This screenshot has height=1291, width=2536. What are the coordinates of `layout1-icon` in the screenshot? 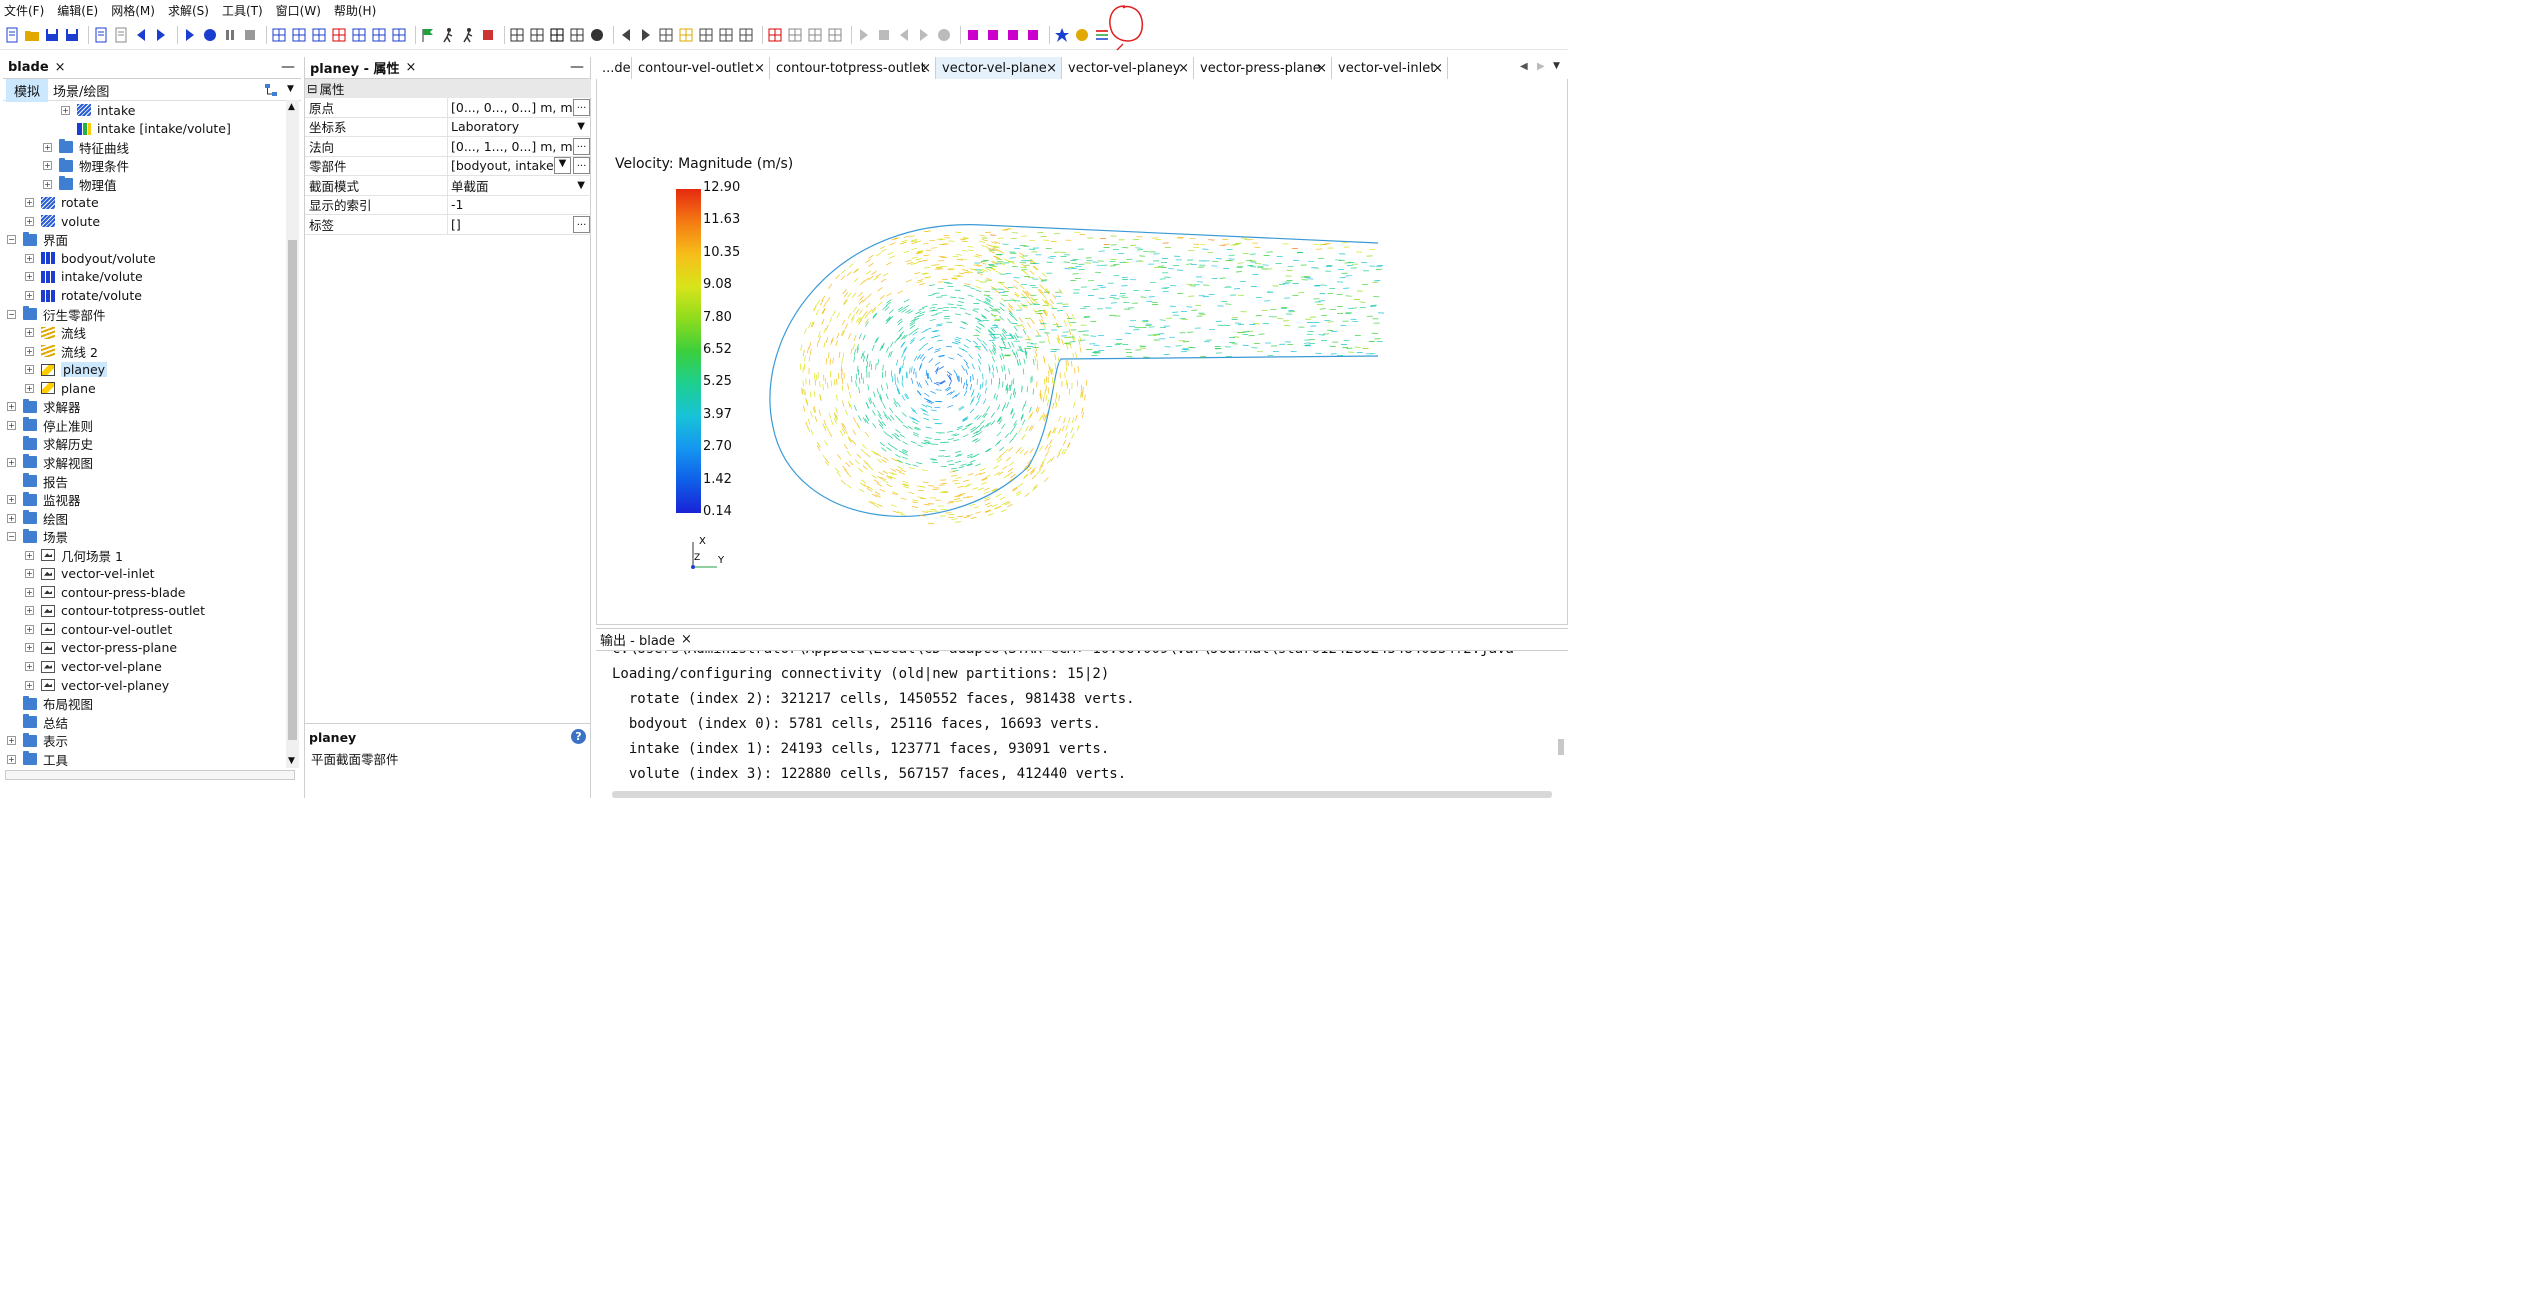 It's located at (973, 35).